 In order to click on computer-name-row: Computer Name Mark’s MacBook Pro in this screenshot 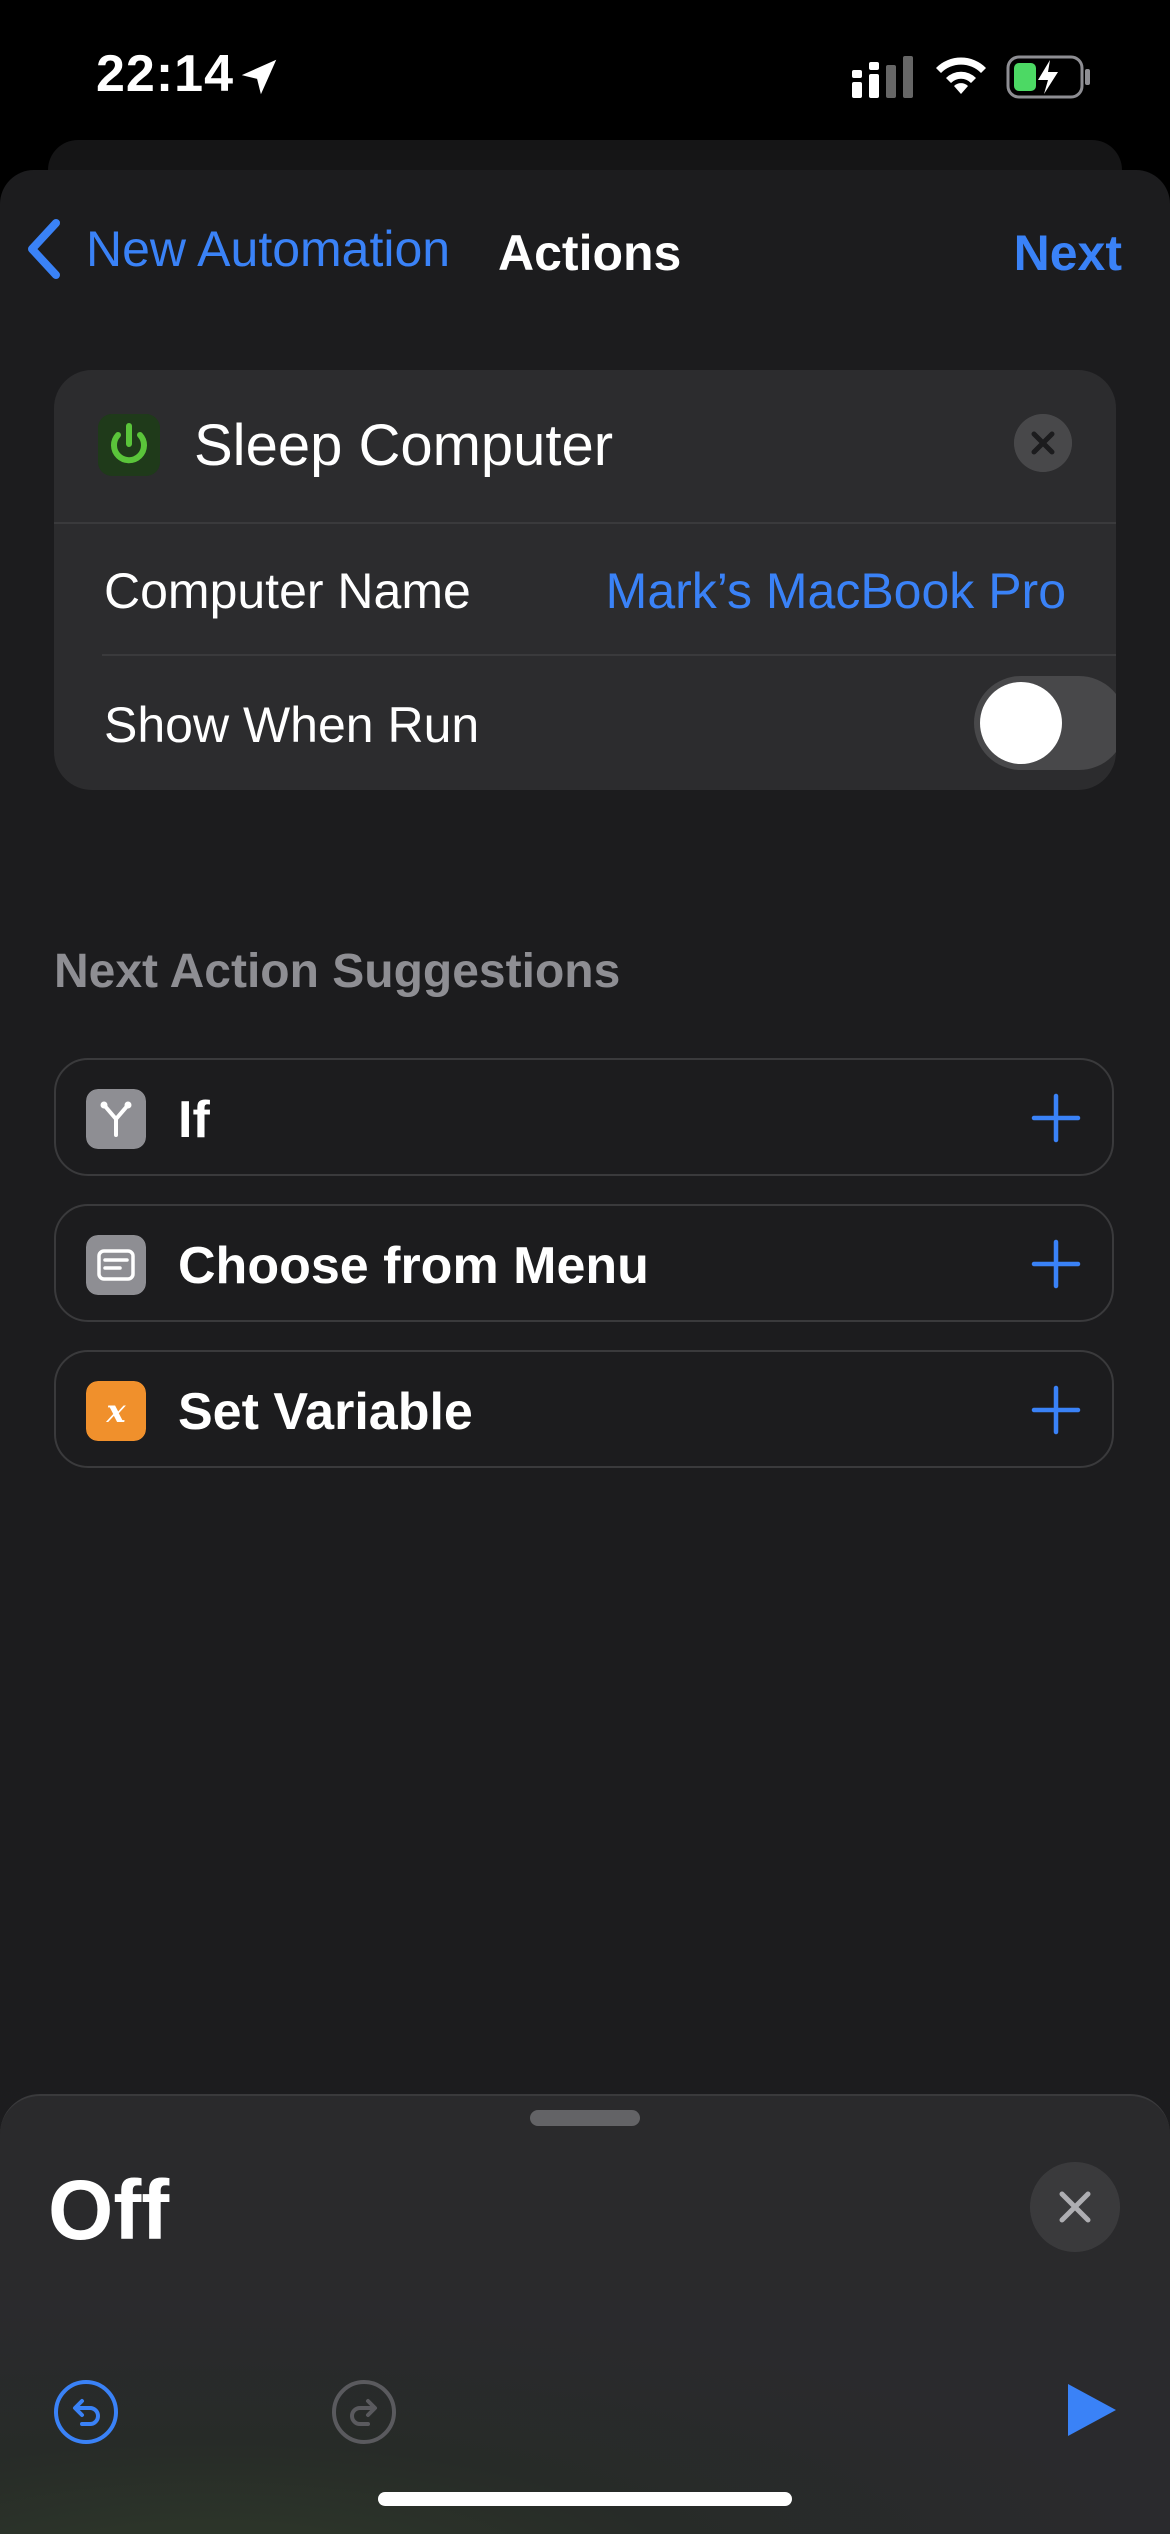, I will do `click(585, 589)`.